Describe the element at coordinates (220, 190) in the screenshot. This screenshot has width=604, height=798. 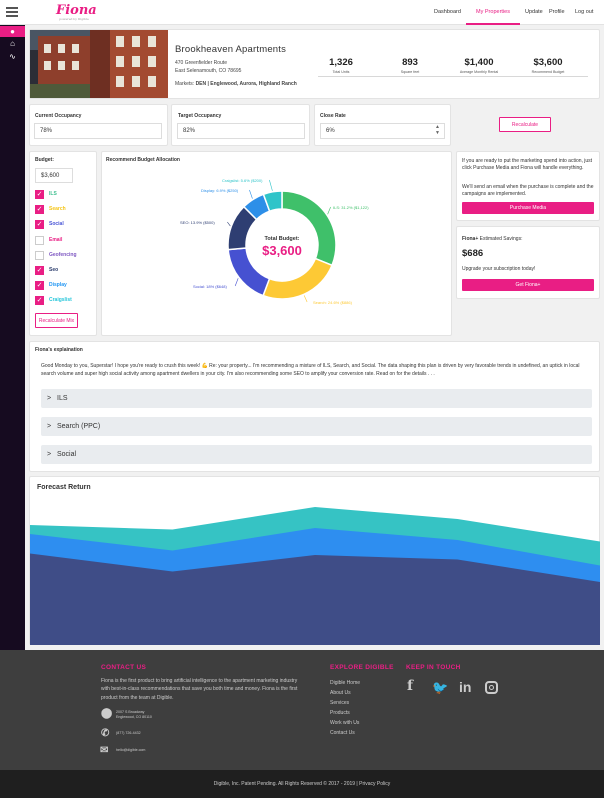
I see `donut-label-display: Display: 6.9% ($250)` at that location.